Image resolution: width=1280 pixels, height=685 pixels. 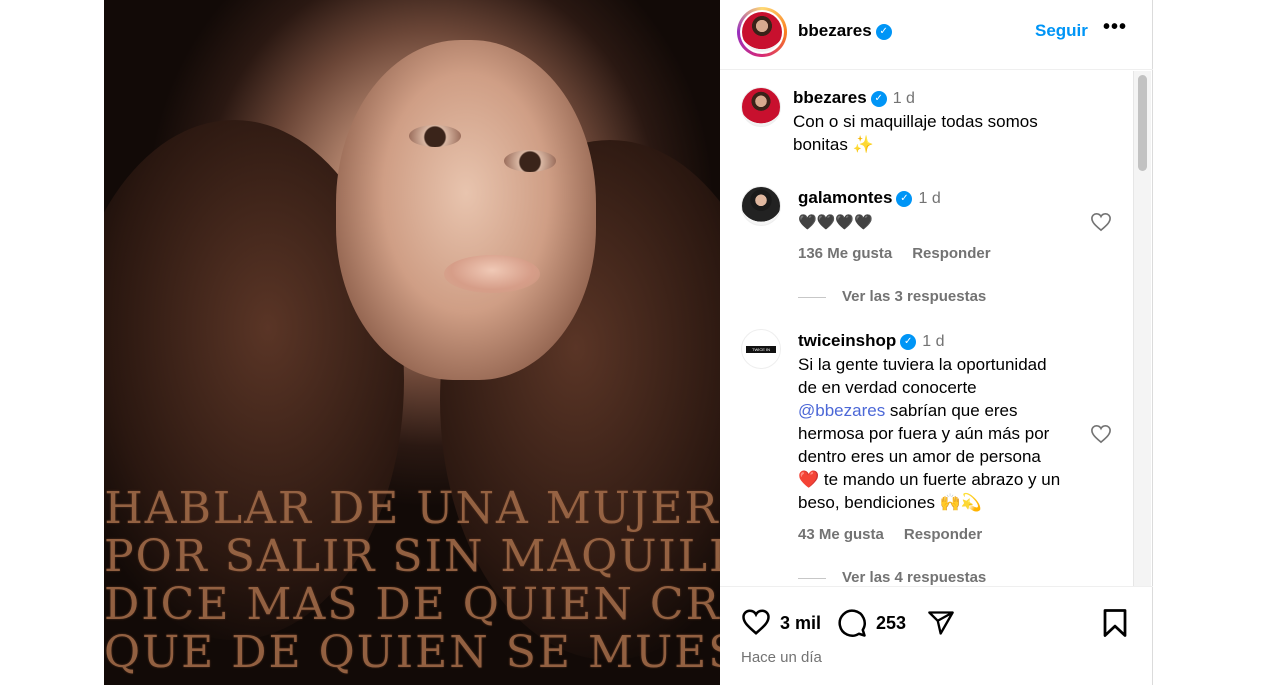 What do you see at coordinates (900, 534) in the screenshot?
I see `comment-meta: 43 Me gusta Responder` at bounding box center [900, 534].